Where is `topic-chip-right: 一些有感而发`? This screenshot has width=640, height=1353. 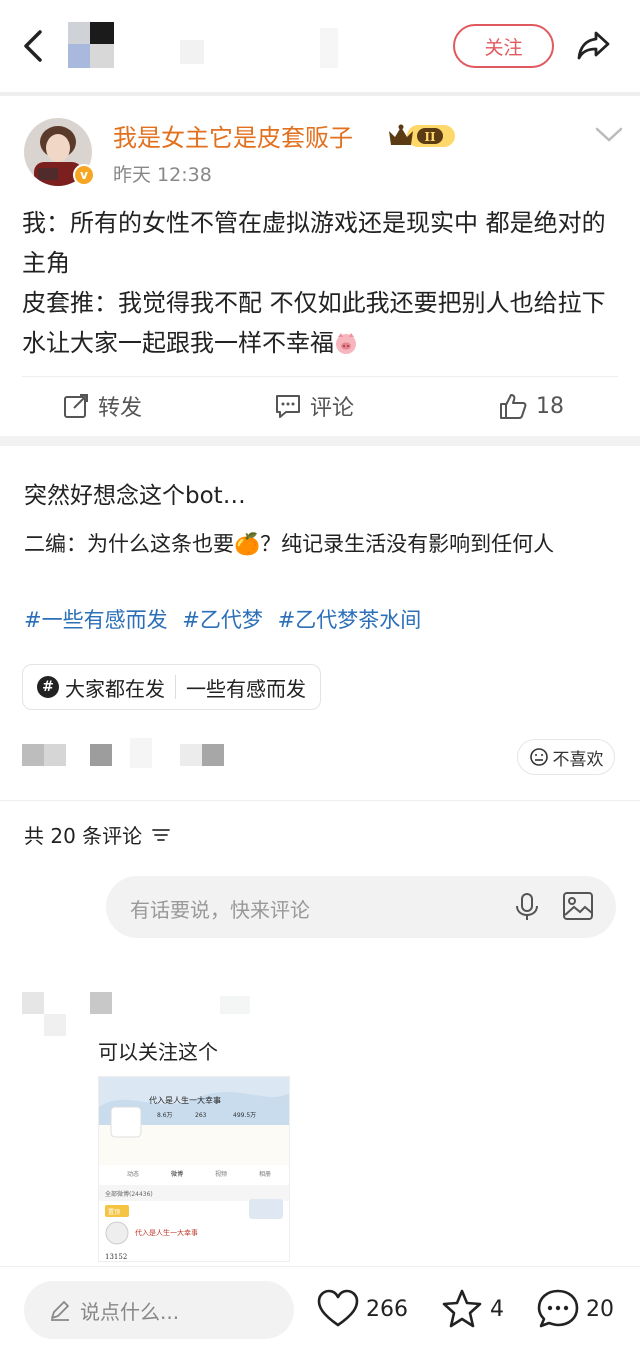 topic-chip-right: 一些有感而发 is located at coordinates (246, 688).